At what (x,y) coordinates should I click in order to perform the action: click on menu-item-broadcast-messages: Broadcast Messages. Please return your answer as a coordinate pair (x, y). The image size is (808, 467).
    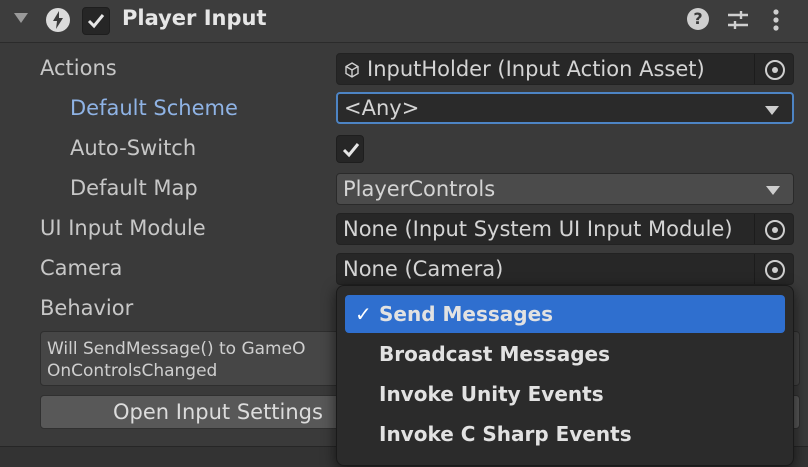
    Looking at the image, I should click on (565, 354).